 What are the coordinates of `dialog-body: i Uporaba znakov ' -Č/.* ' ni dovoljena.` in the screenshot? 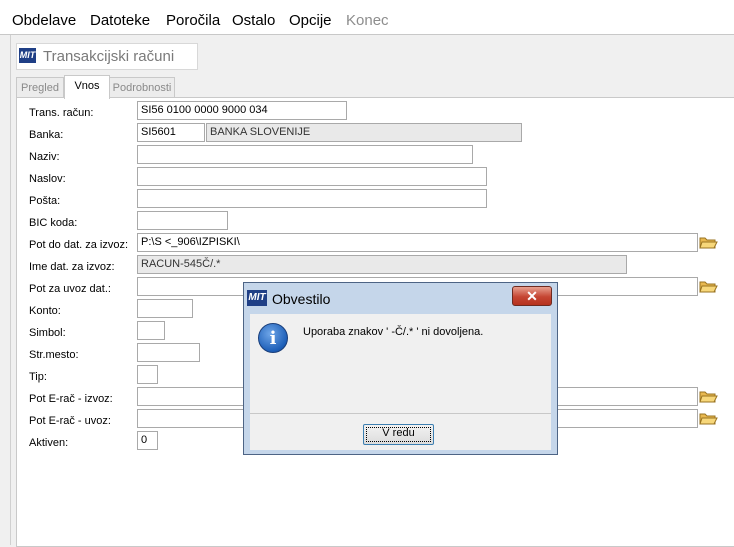 It's located at (400, 363).